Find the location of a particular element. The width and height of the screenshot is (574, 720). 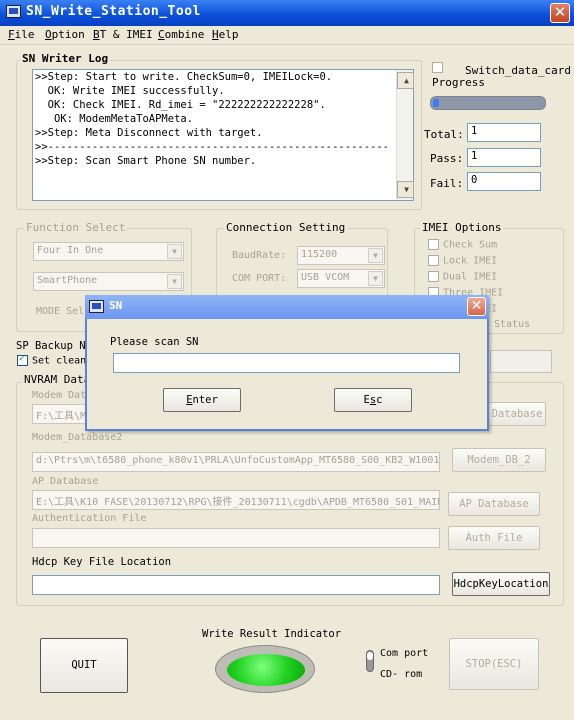

total-field: 1 is located at coordinates (504, 132).